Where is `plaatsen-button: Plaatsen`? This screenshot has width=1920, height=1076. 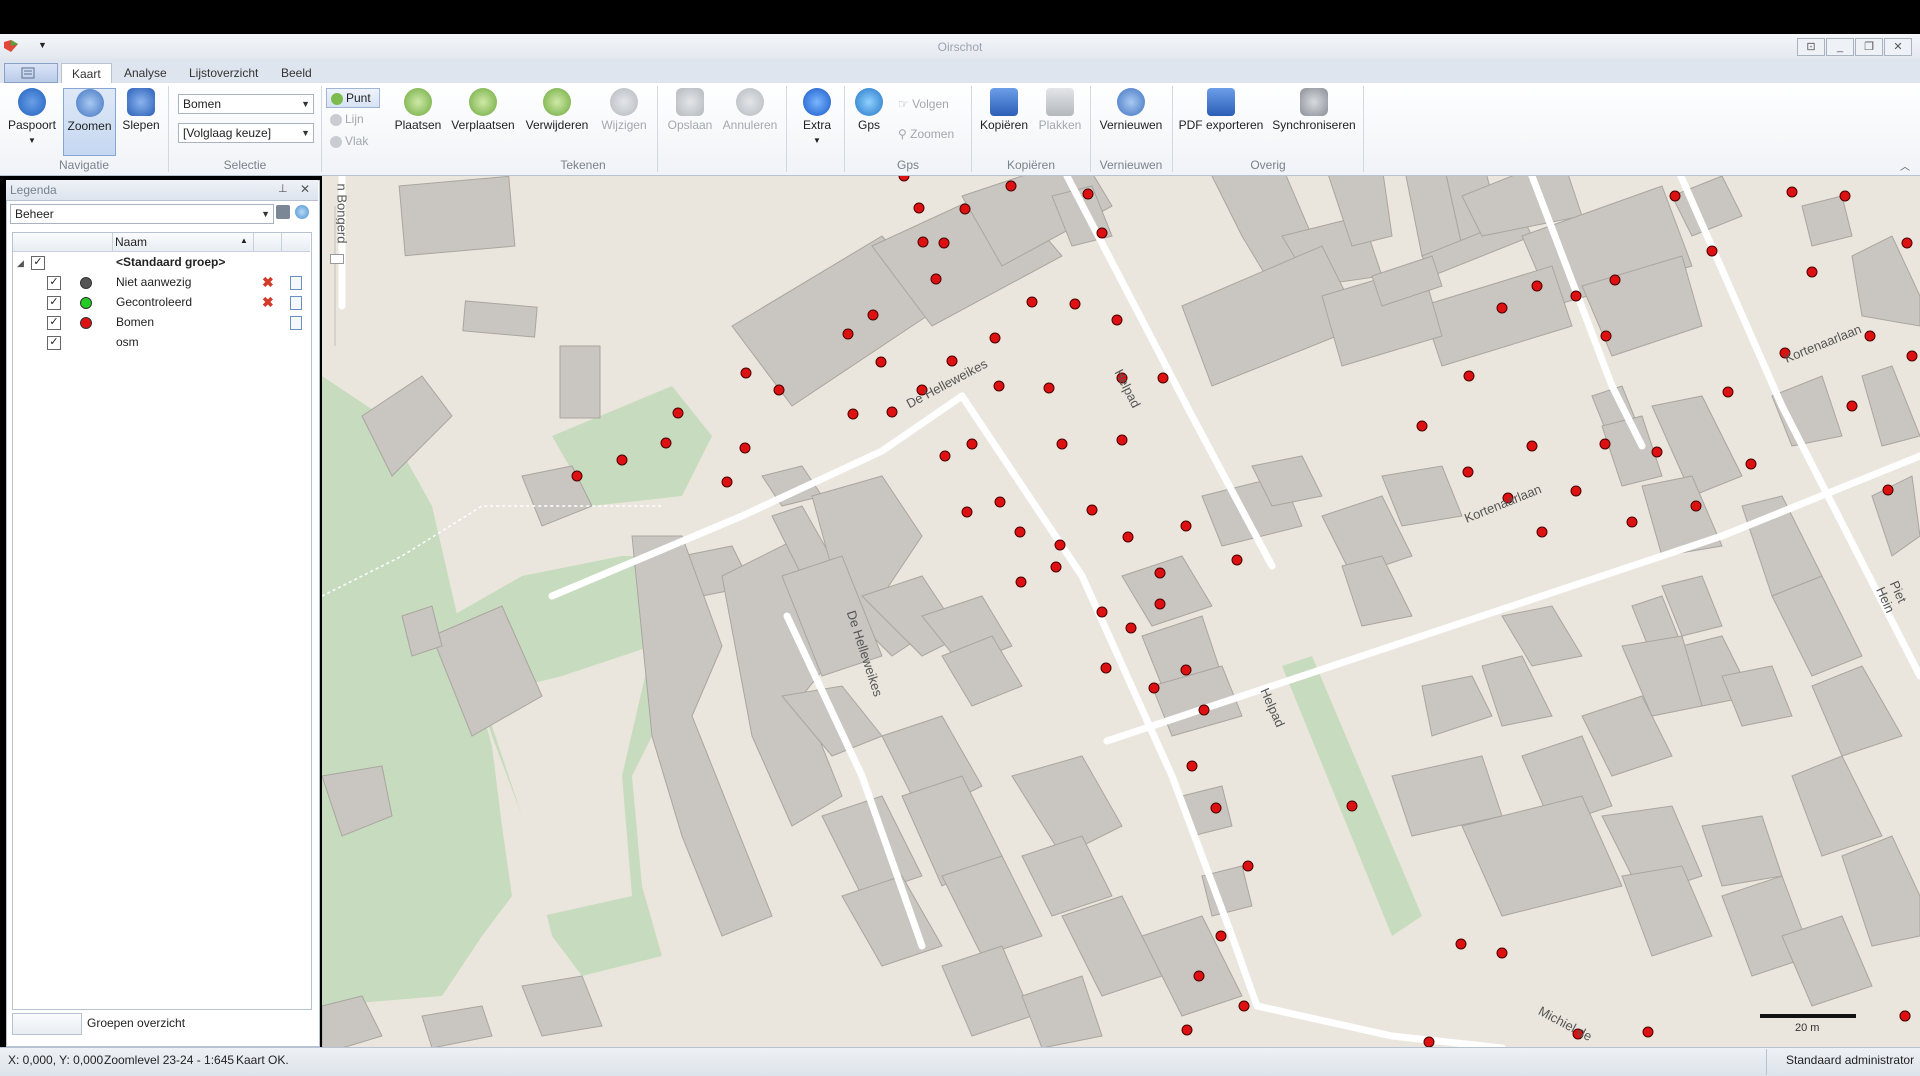
plaatsen-button: Plaatsen is located at coordinates (418, 121).